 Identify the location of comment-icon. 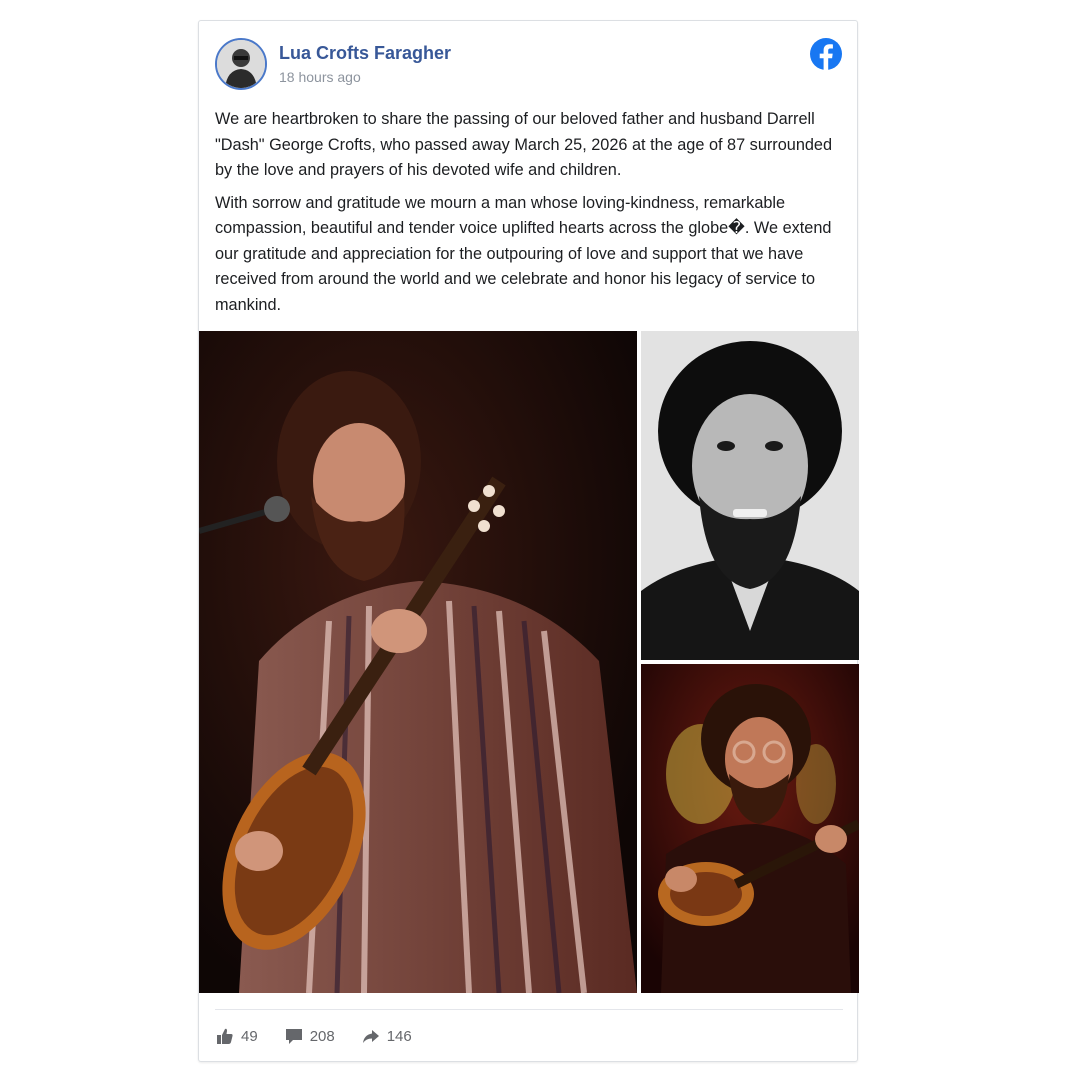
(294, 1036).